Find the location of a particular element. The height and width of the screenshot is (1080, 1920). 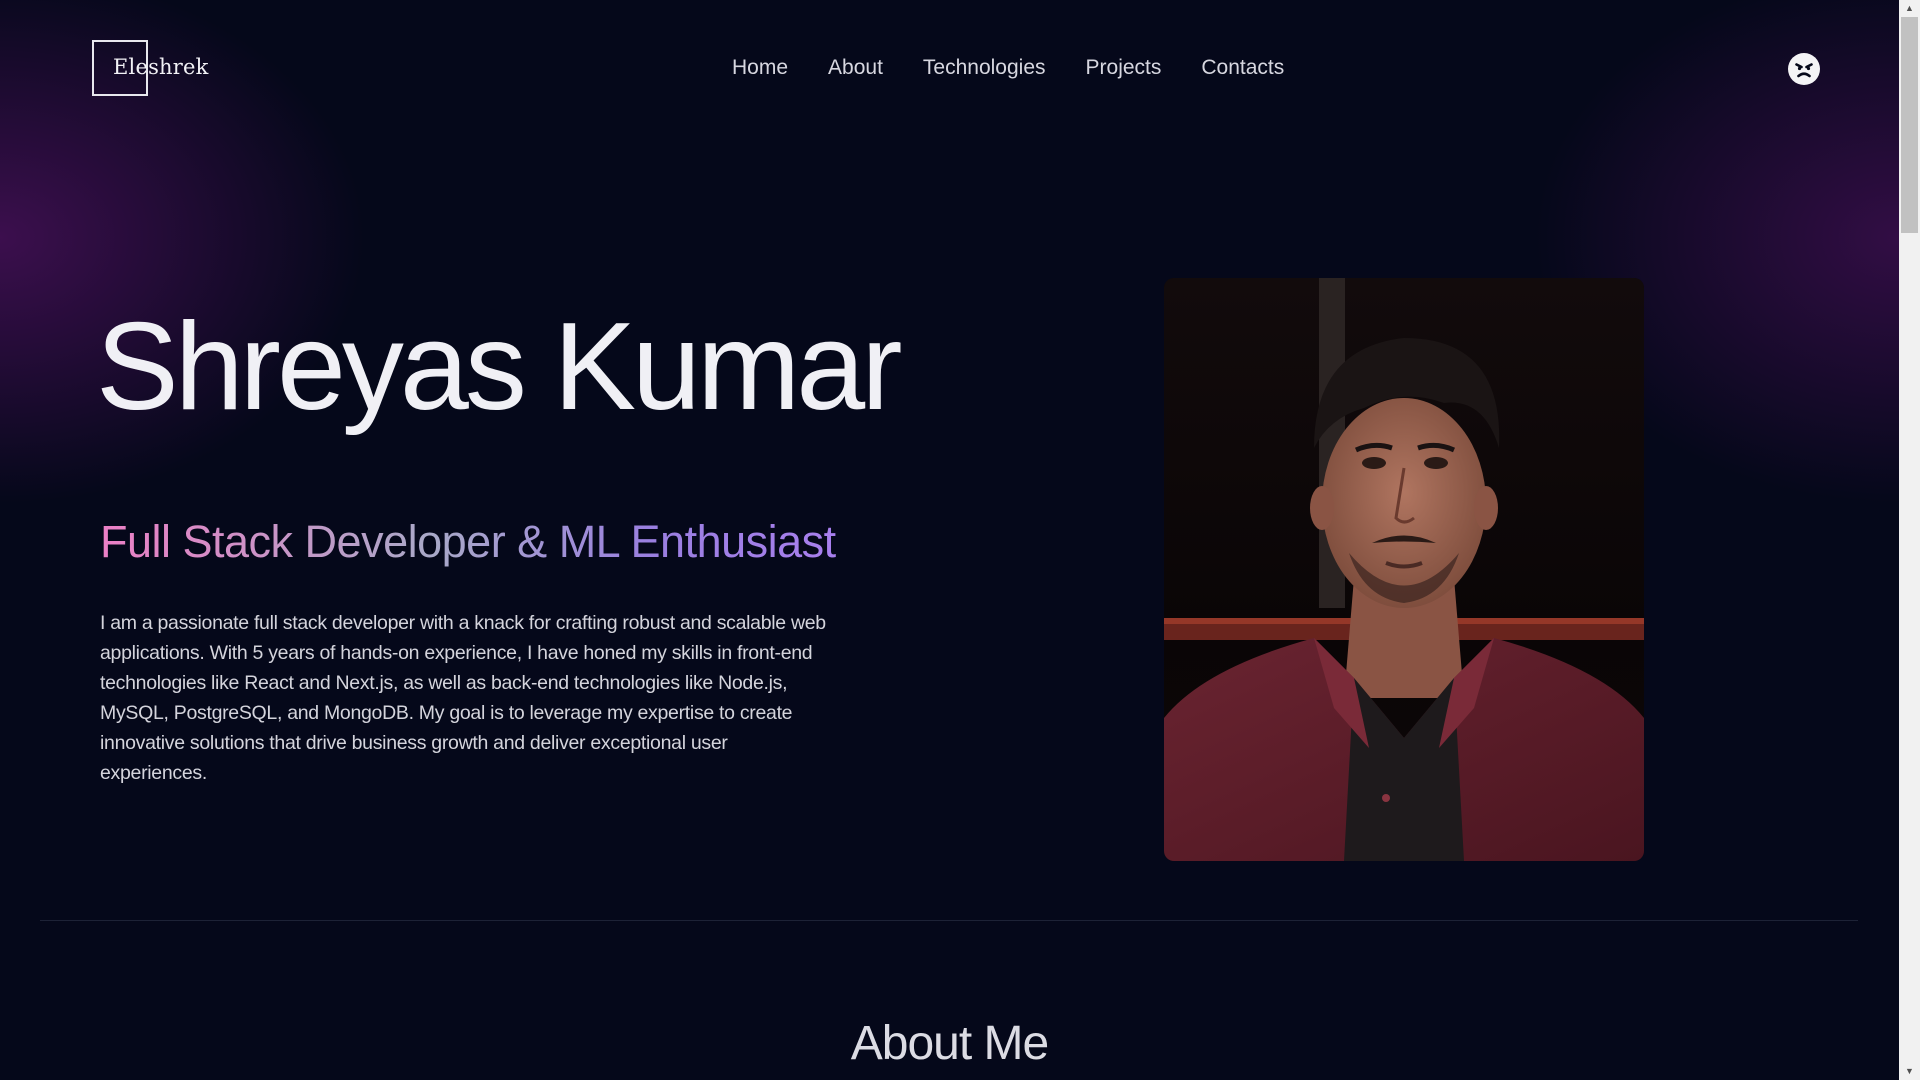

angry-face-icon is located at coordinates (1804, 69).